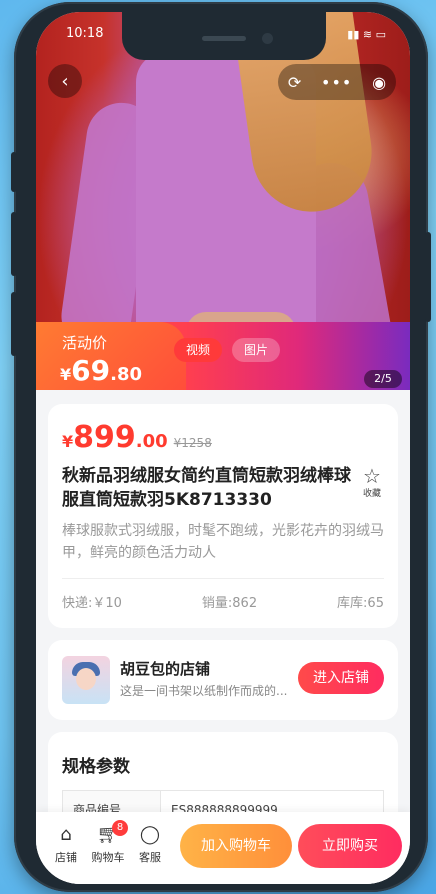 The image size is (436, 894). I want to click on store-card: 胡豆包的店铺 这是一间书架以纸制作而成的... 进入店铺, so click(223, 680).